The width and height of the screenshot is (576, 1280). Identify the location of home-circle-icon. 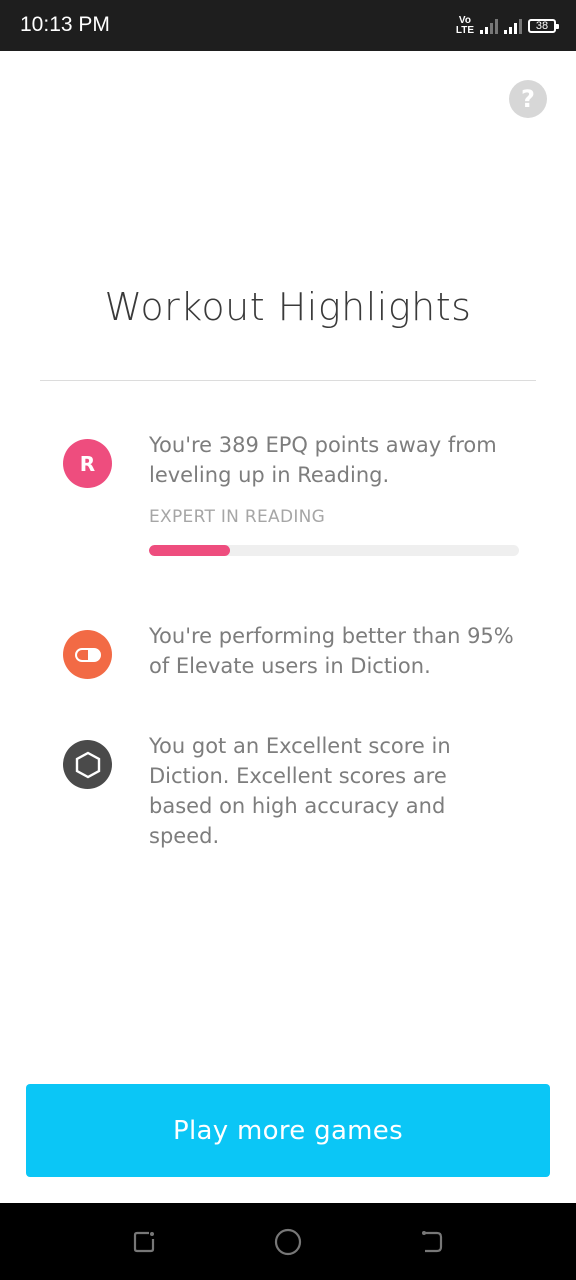
(288, 1242).